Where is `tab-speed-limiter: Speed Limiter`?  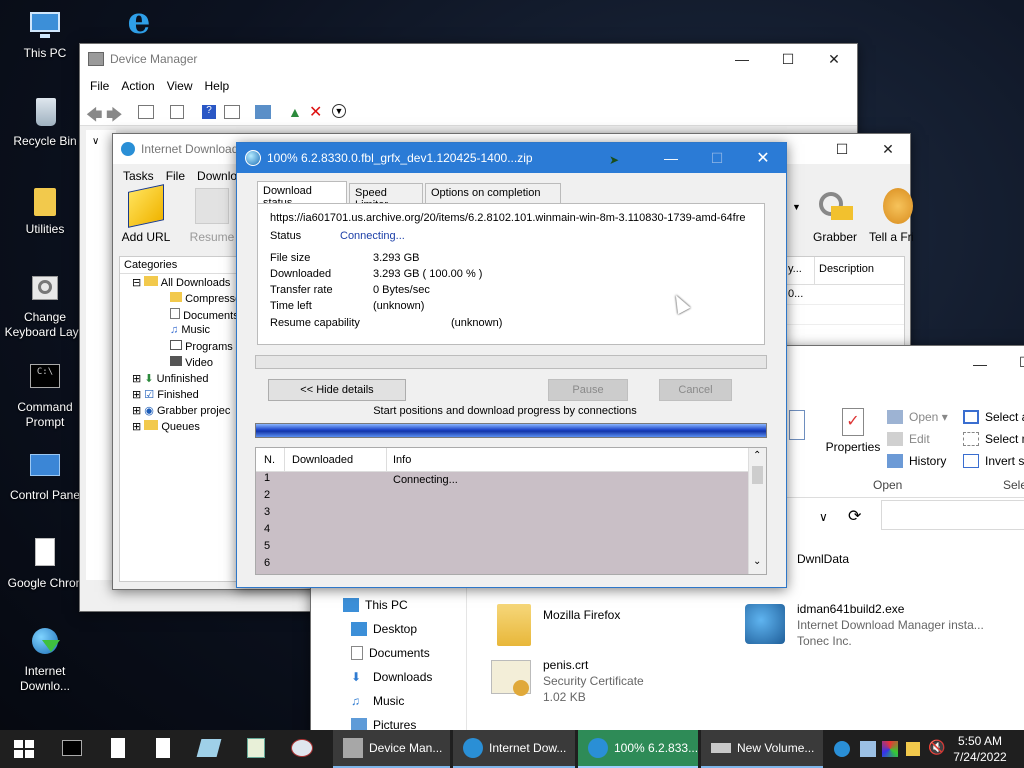
tab-speed-limiter: Speed Limiter is located at coordinates (386, 197).